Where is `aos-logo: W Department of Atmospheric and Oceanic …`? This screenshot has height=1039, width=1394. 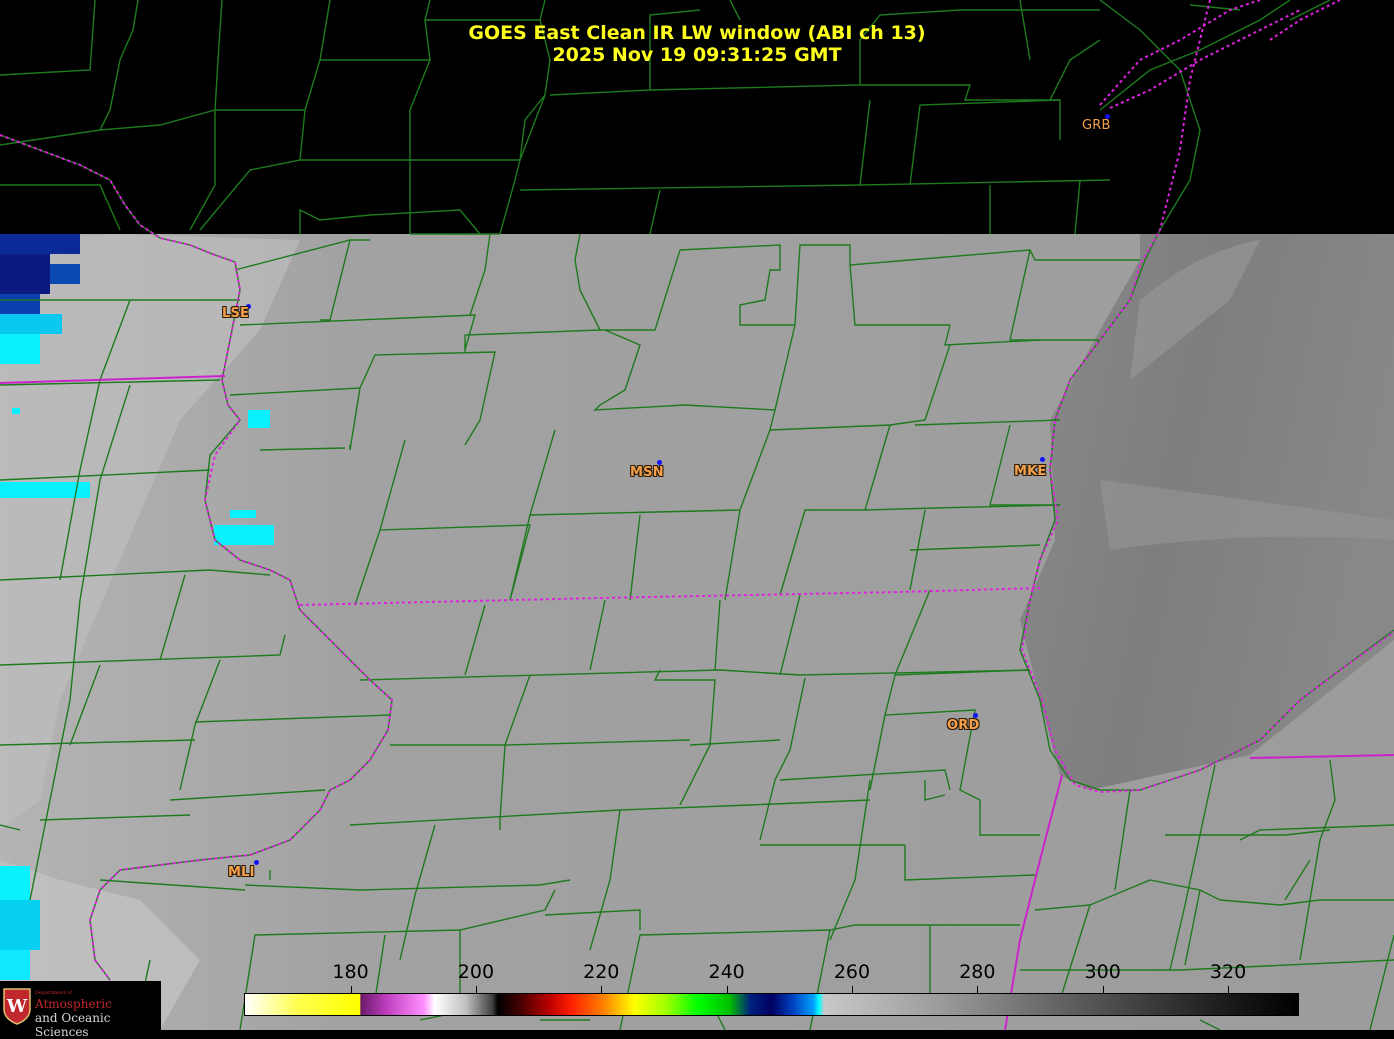
aos-logo: W Department of Atmospheric and Oceanic … is located at coordinates (80, 1010).